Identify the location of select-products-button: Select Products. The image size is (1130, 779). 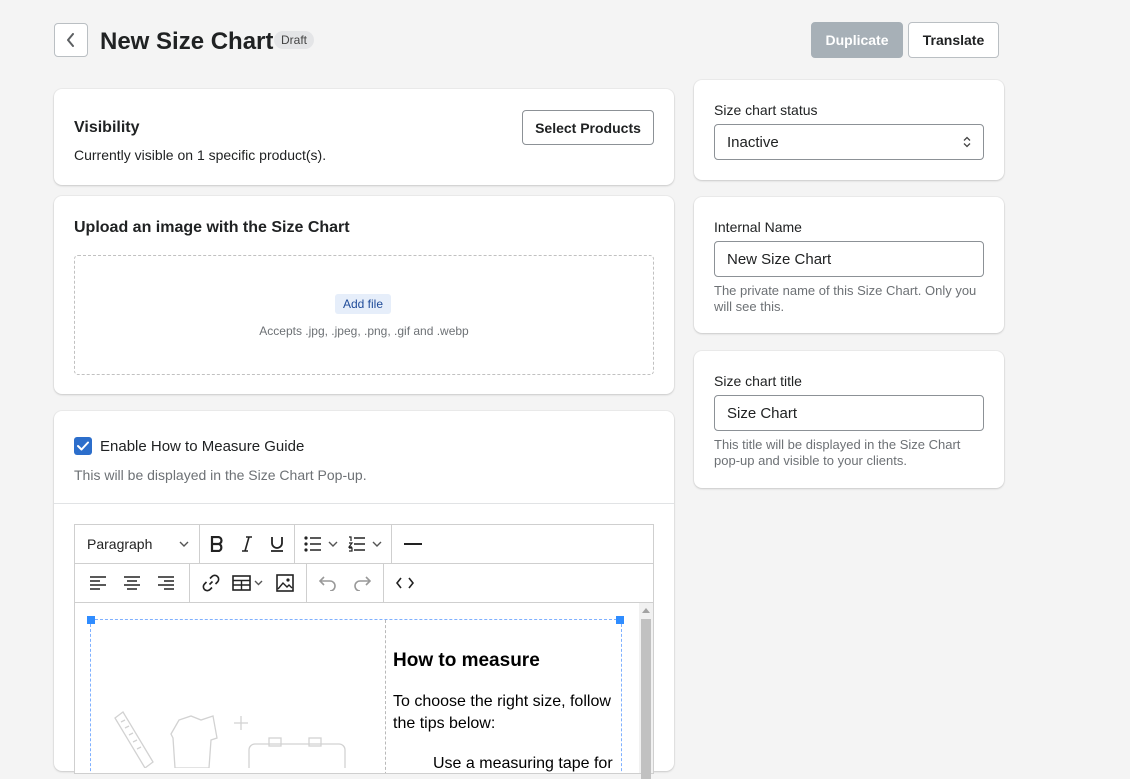
(588, 127).